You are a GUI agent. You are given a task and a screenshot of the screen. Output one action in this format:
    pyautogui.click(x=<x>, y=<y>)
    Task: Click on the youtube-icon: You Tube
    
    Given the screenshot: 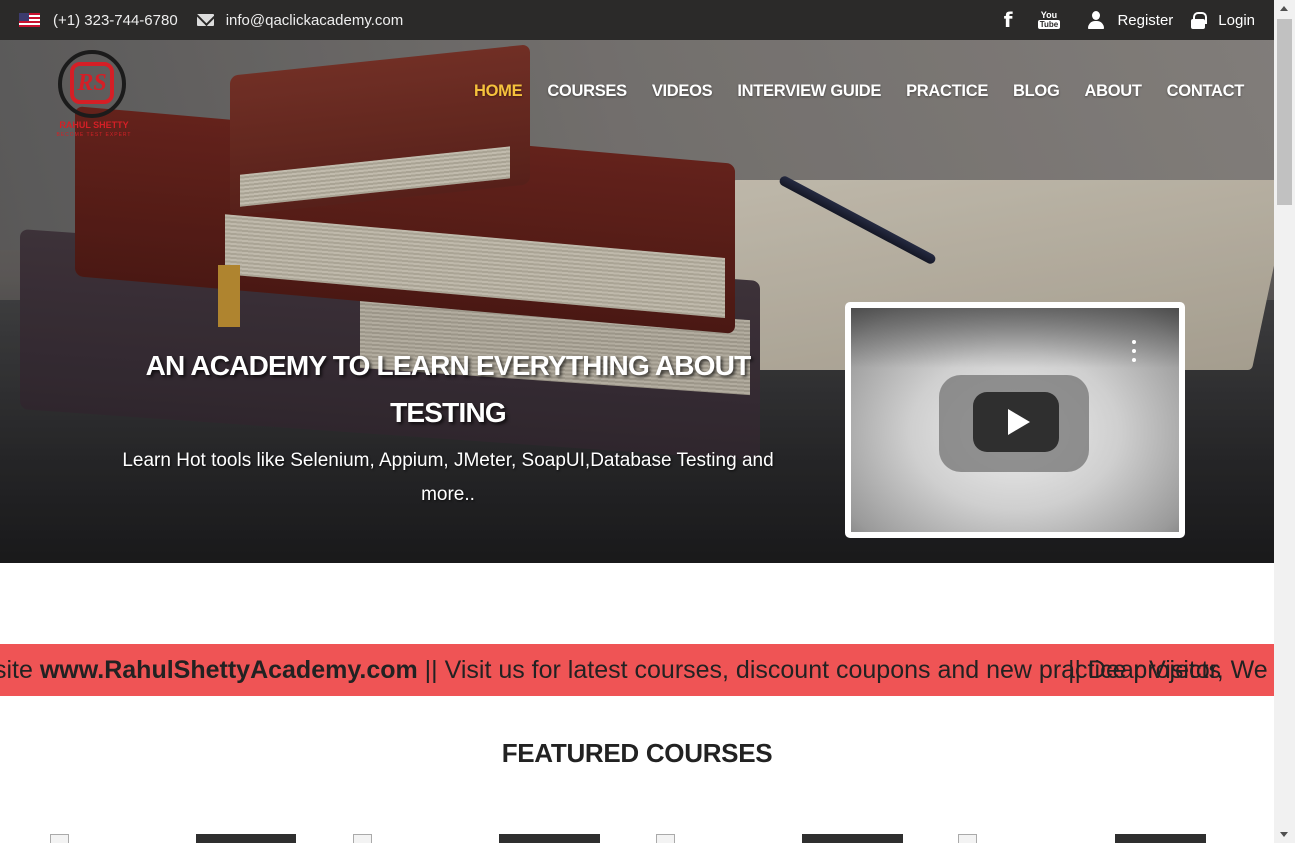 What is the action you would take?
    pyautogui.click(x=1049, y=20)
    